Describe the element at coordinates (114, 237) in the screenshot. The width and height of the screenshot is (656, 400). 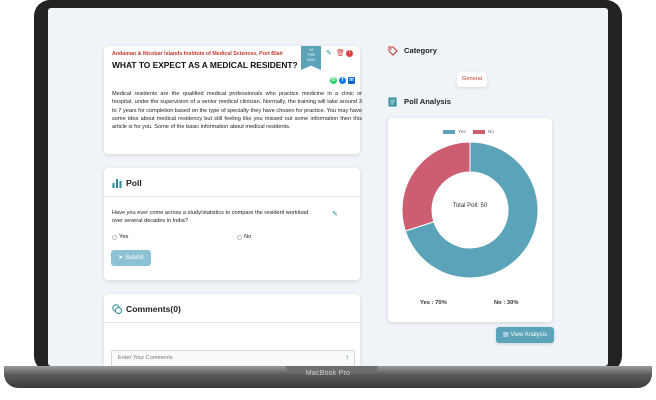
I see `radio-yes` at that location.